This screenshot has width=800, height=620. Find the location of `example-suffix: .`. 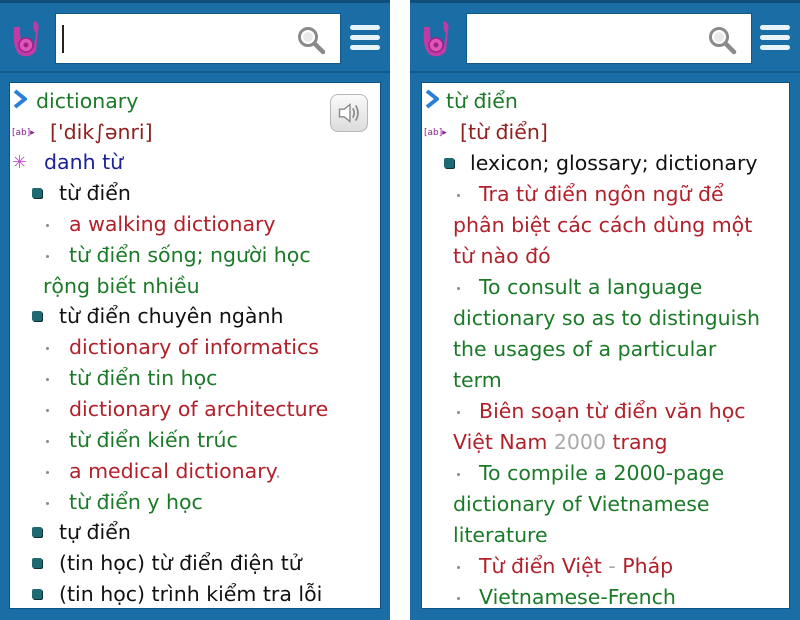

example-suffix: . is located at coordinates (278, 471).